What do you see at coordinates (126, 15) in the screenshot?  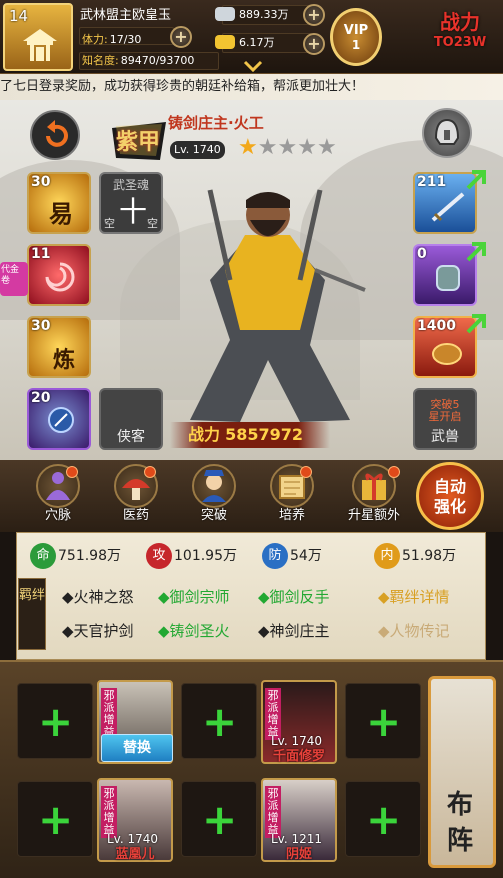 I see `player-name: 武林盟主欧皇玉` at bounding box center [126, 15].